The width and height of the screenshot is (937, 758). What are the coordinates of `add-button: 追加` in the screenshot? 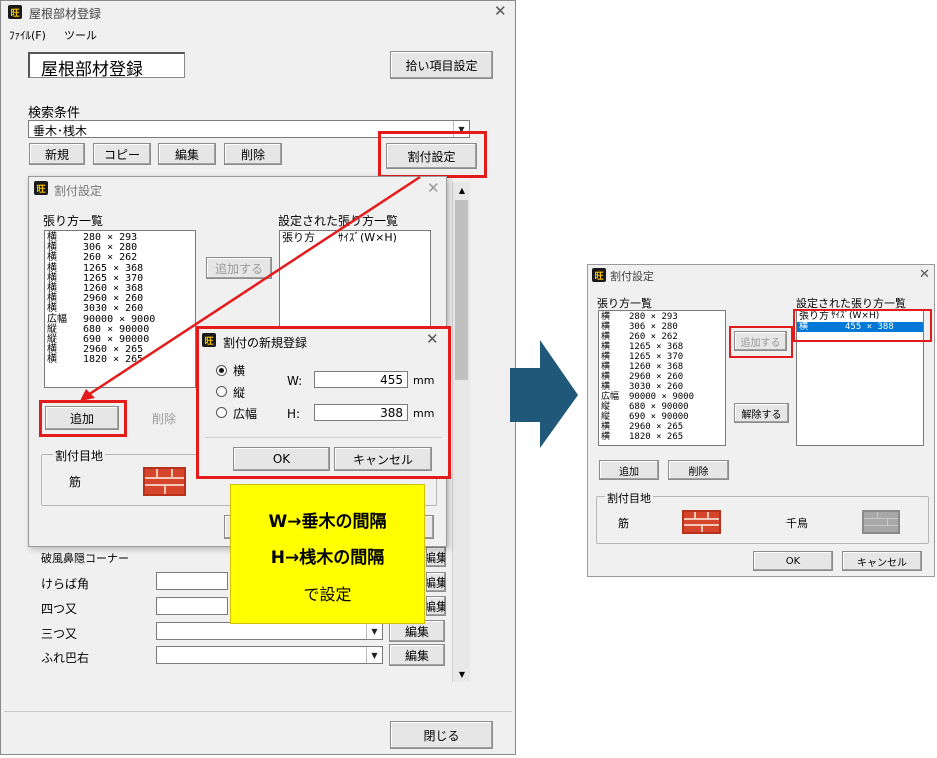 It's located at (629, 470).